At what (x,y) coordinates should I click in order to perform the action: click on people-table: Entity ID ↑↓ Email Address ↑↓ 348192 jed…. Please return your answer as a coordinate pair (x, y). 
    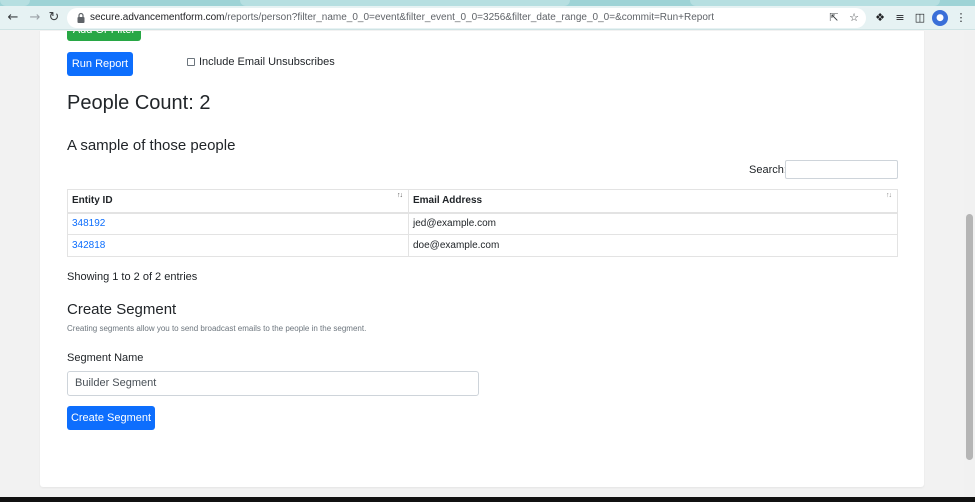
    Looking at the image, I should click on (482, 223).